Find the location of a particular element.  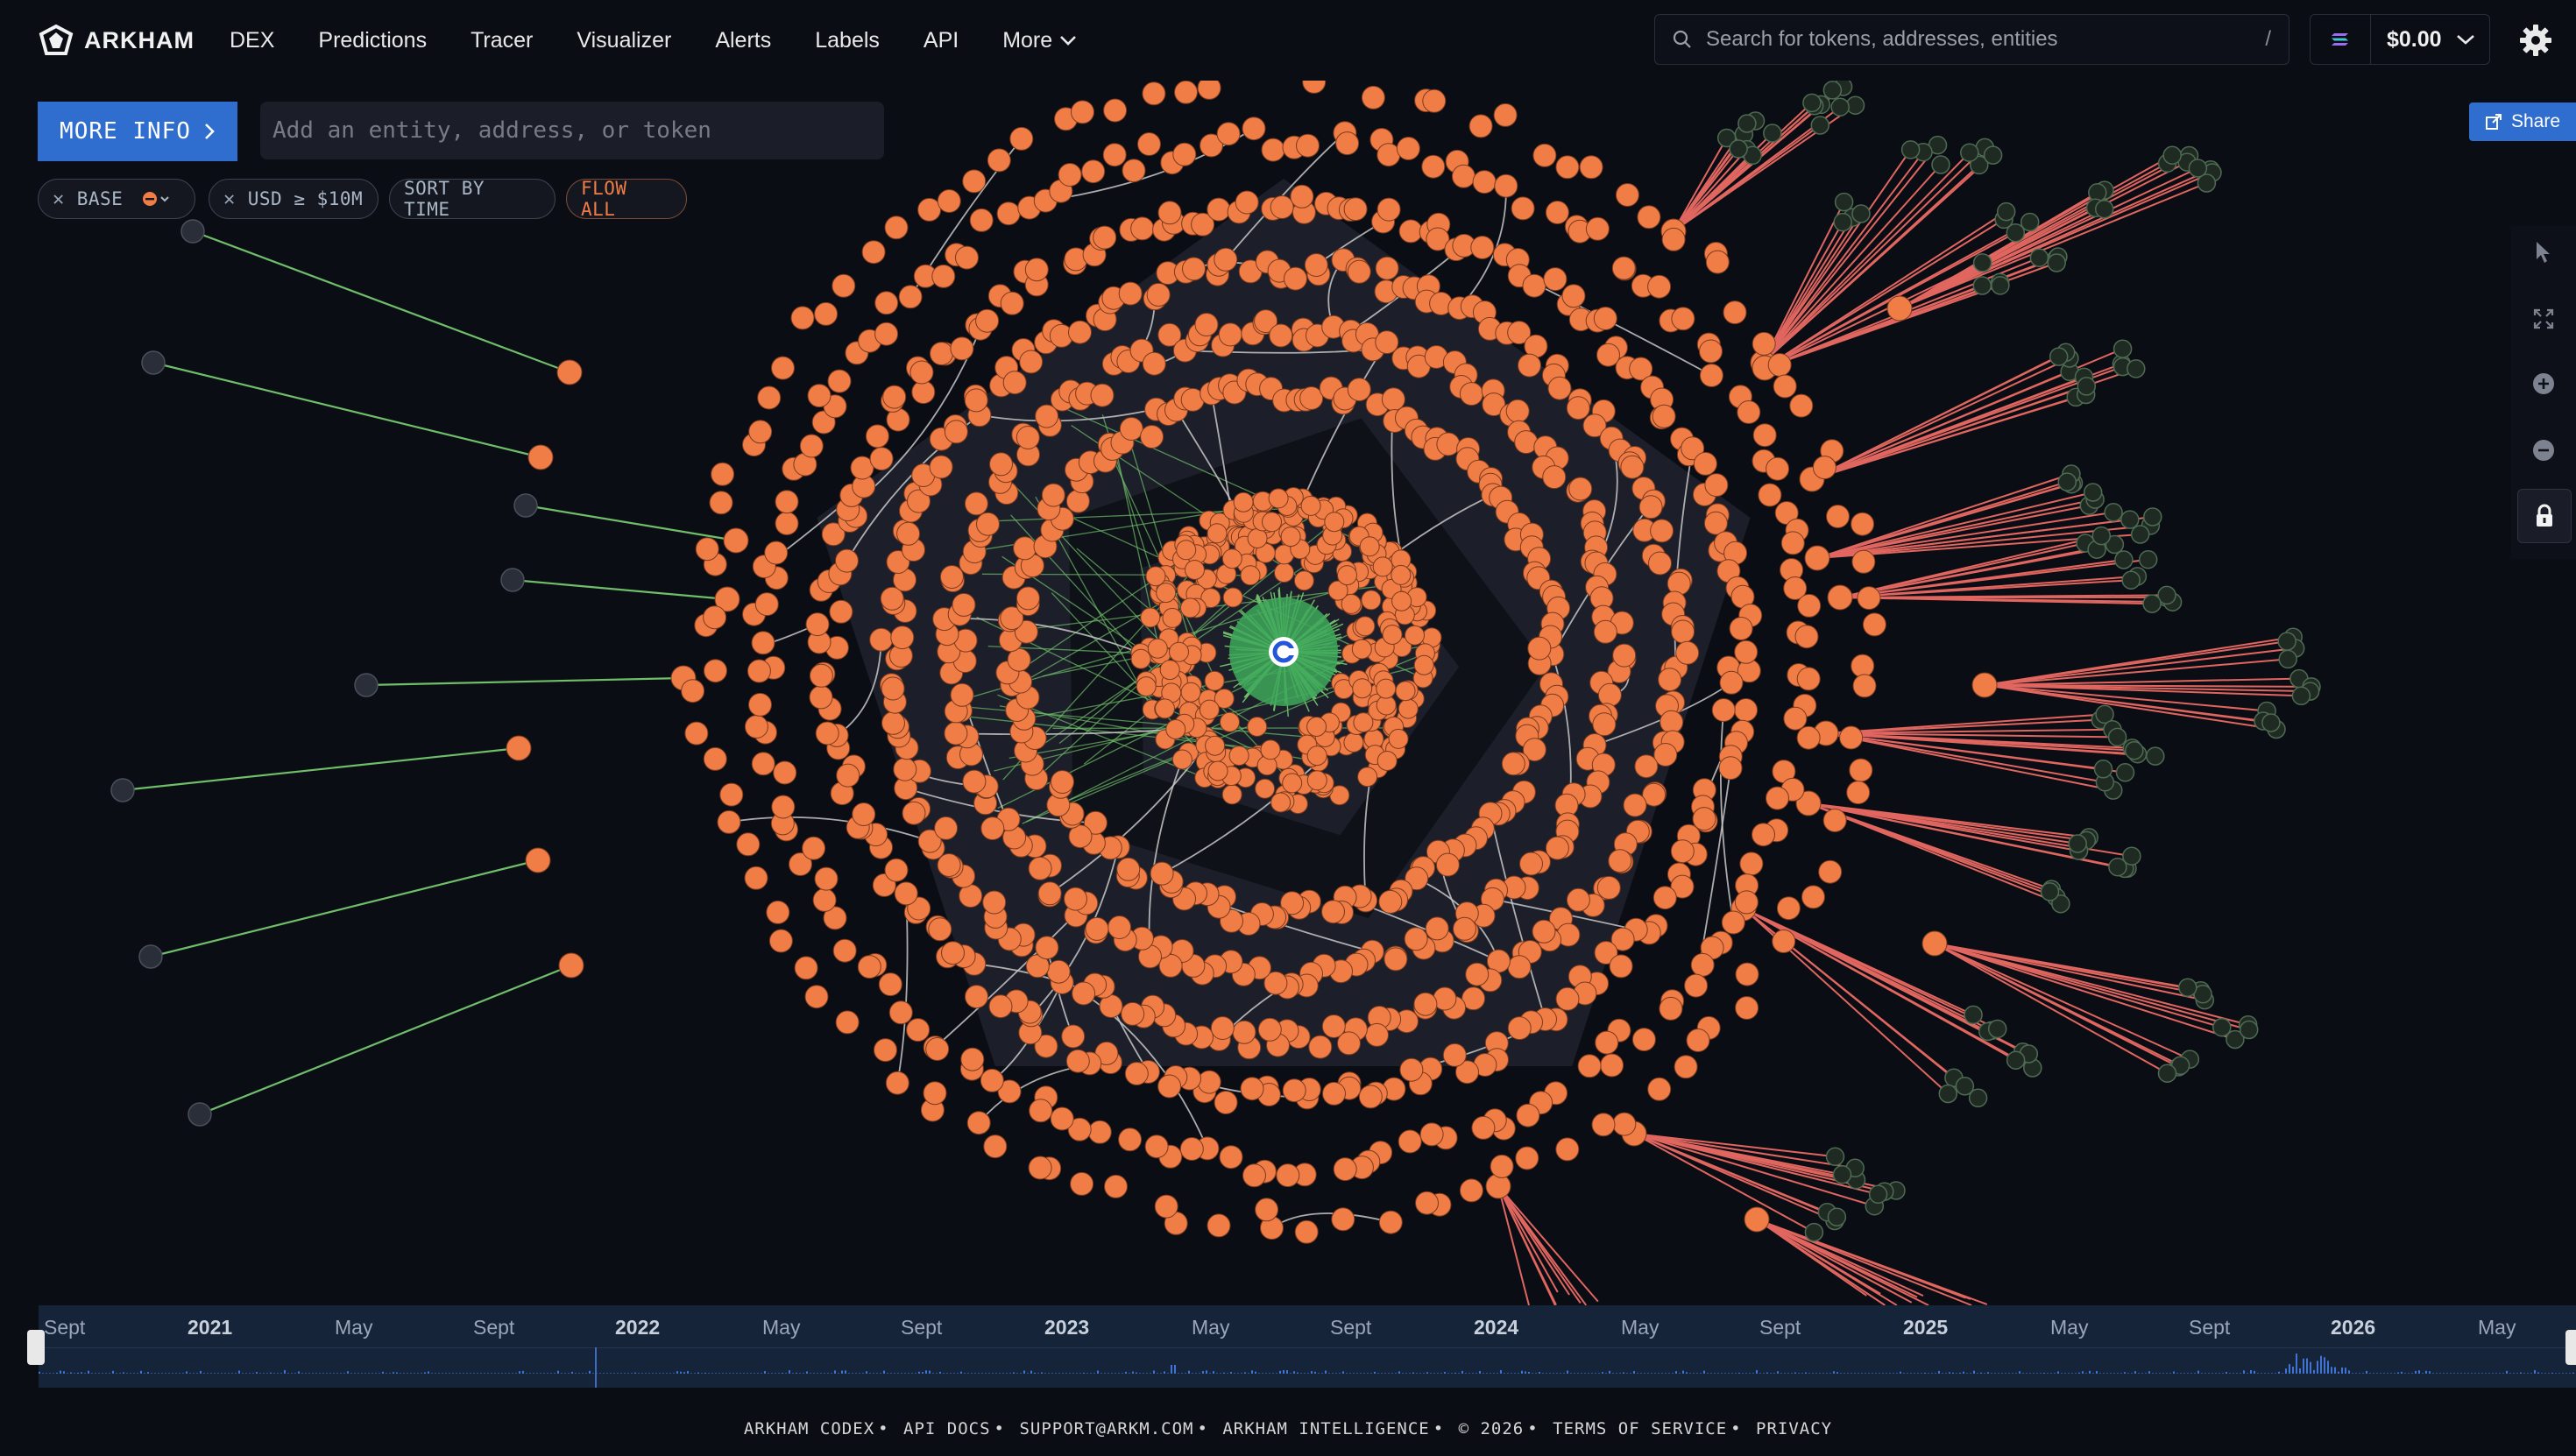

share-button: Share is located at coordinates (2522, 121).